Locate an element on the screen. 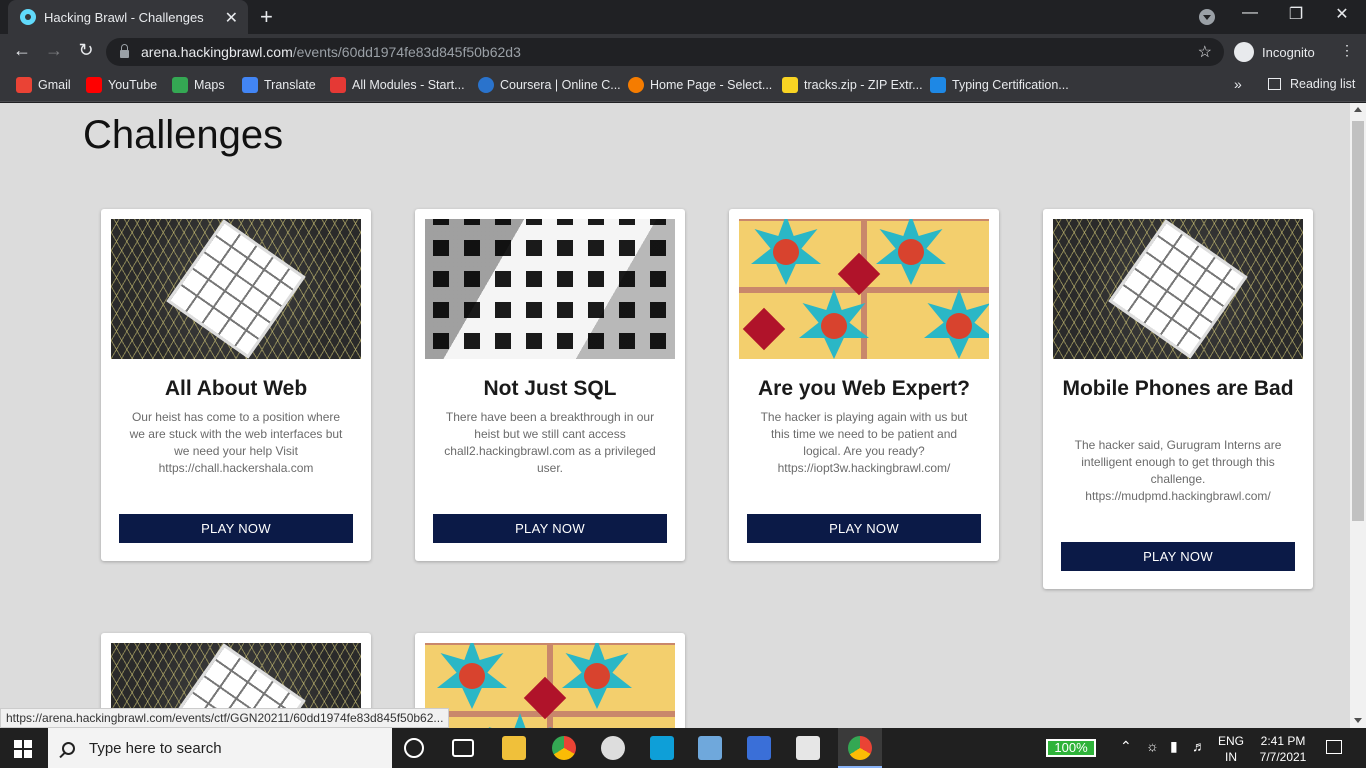 This screenshot has height=768, width=1366. scroll-up-icon is located at coordinates (1358, 109).